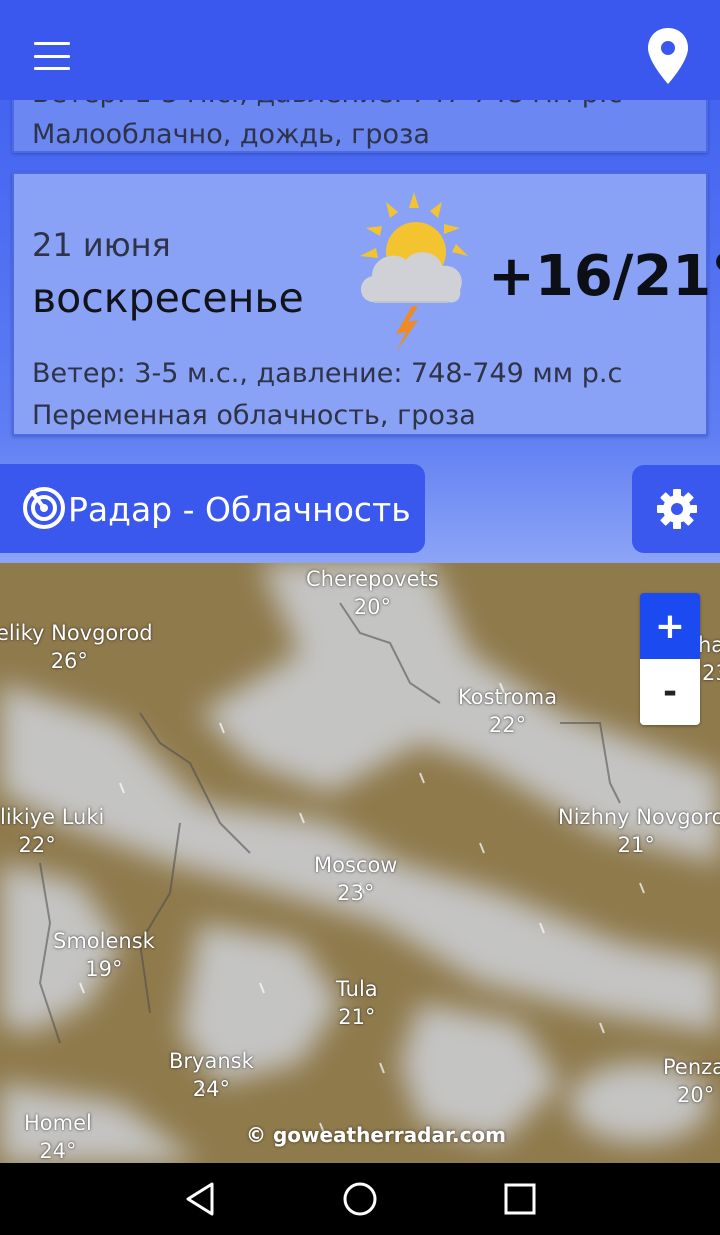  What do you see at coordinates (357, 989) in the screenshot?
I see `city-name: Tula` at bounding box center [357, 989].